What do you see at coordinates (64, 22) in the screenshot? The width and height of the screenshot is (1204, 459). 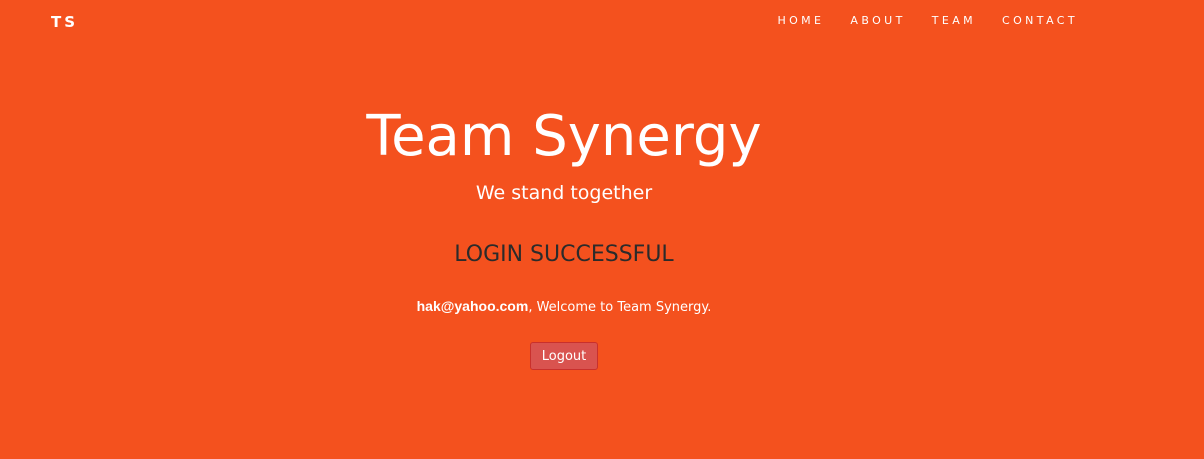 I see `brand-logo-link: TS` at bounding box center [64, 22].